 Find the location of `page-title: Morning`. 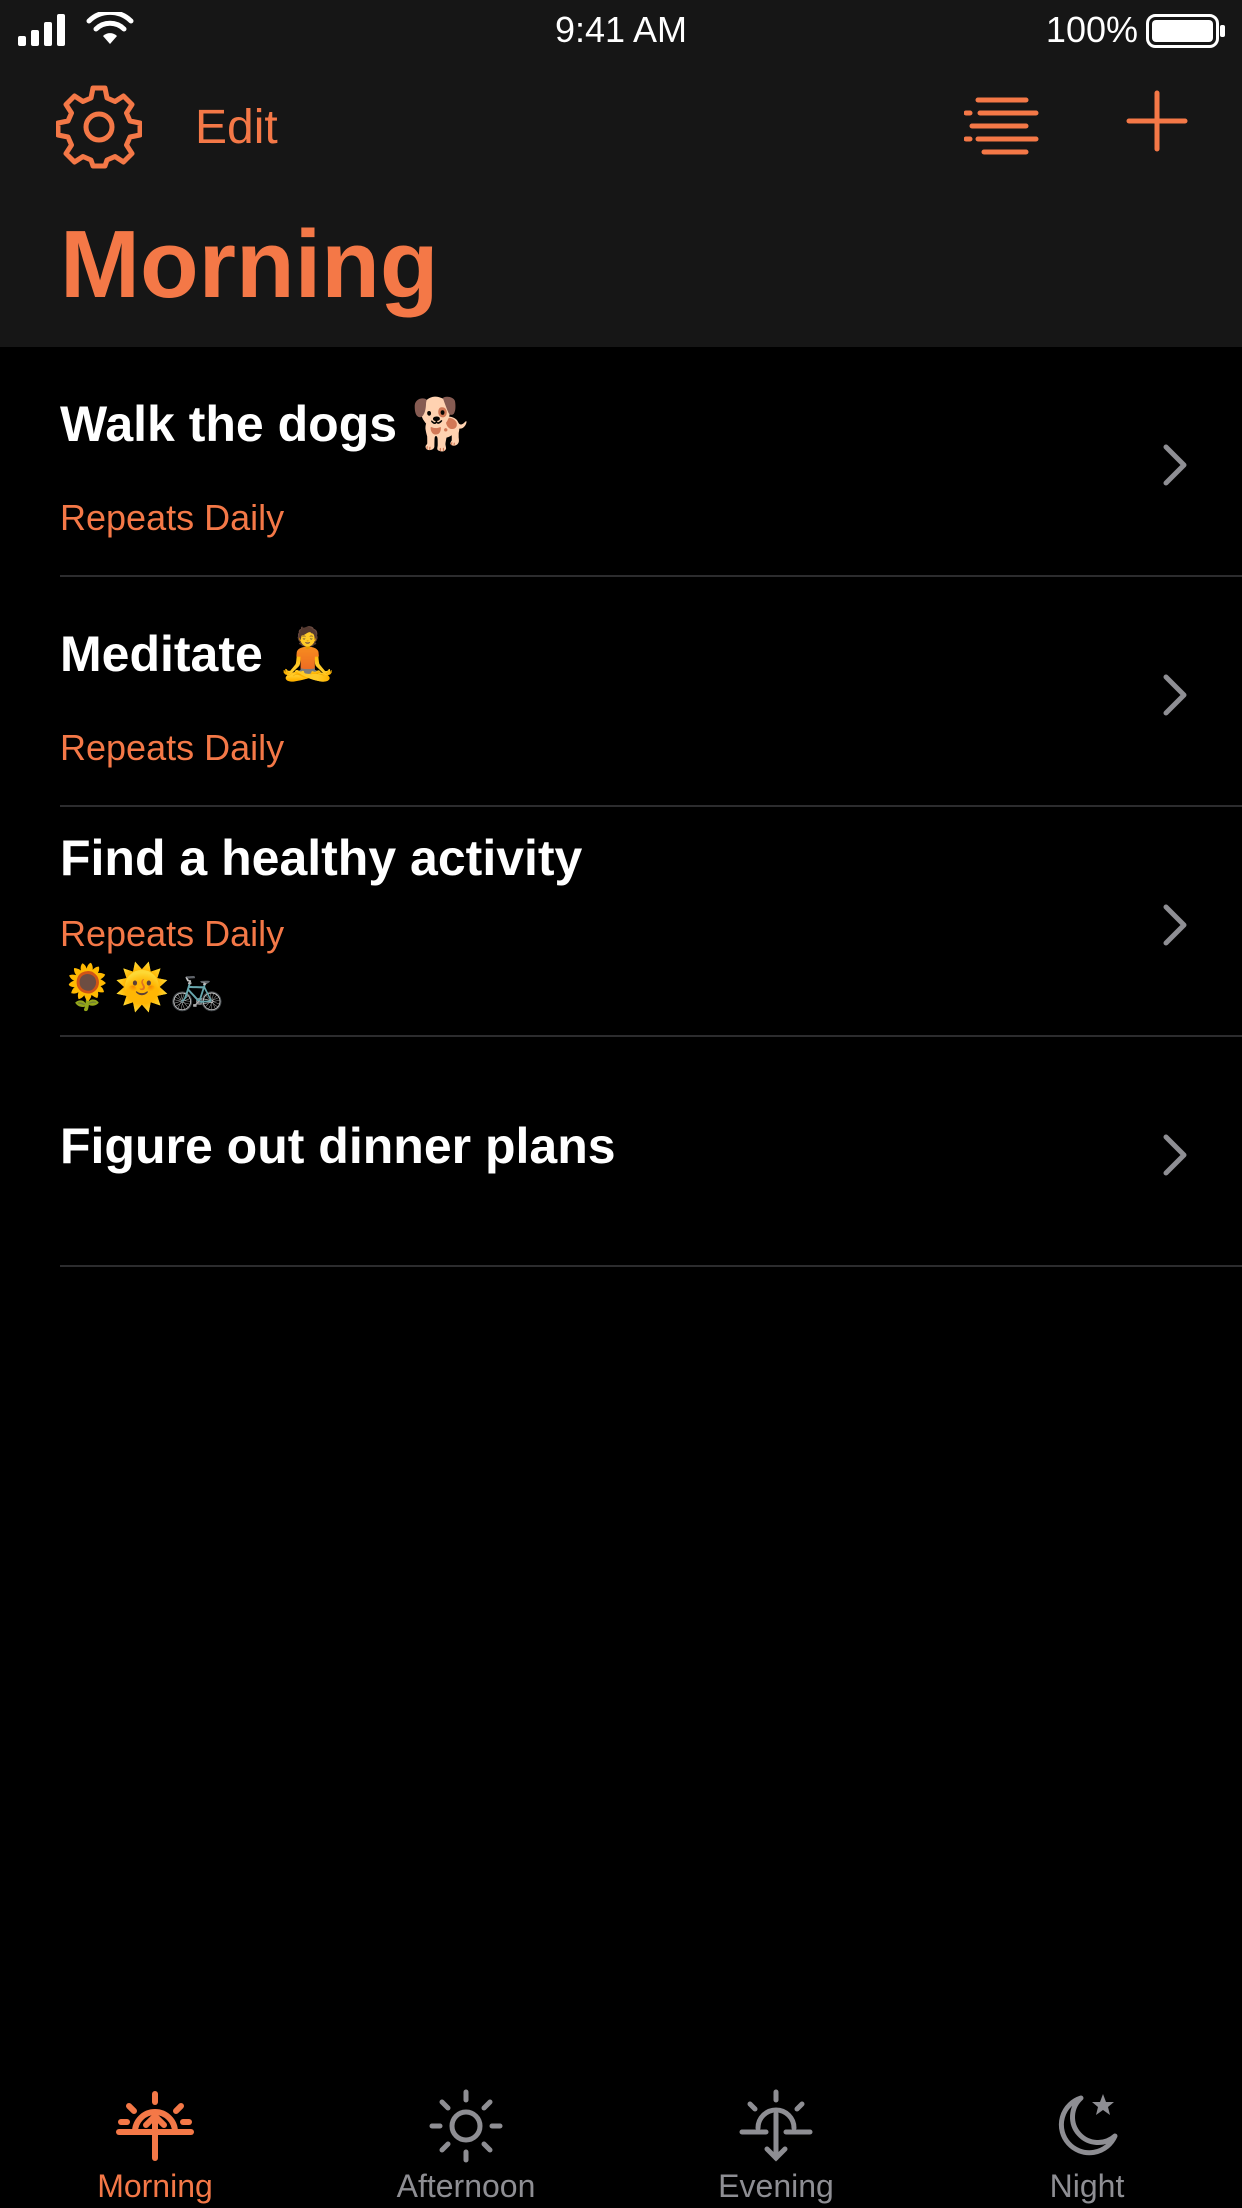

page-title: Morning is located at coordinates (249, 264).